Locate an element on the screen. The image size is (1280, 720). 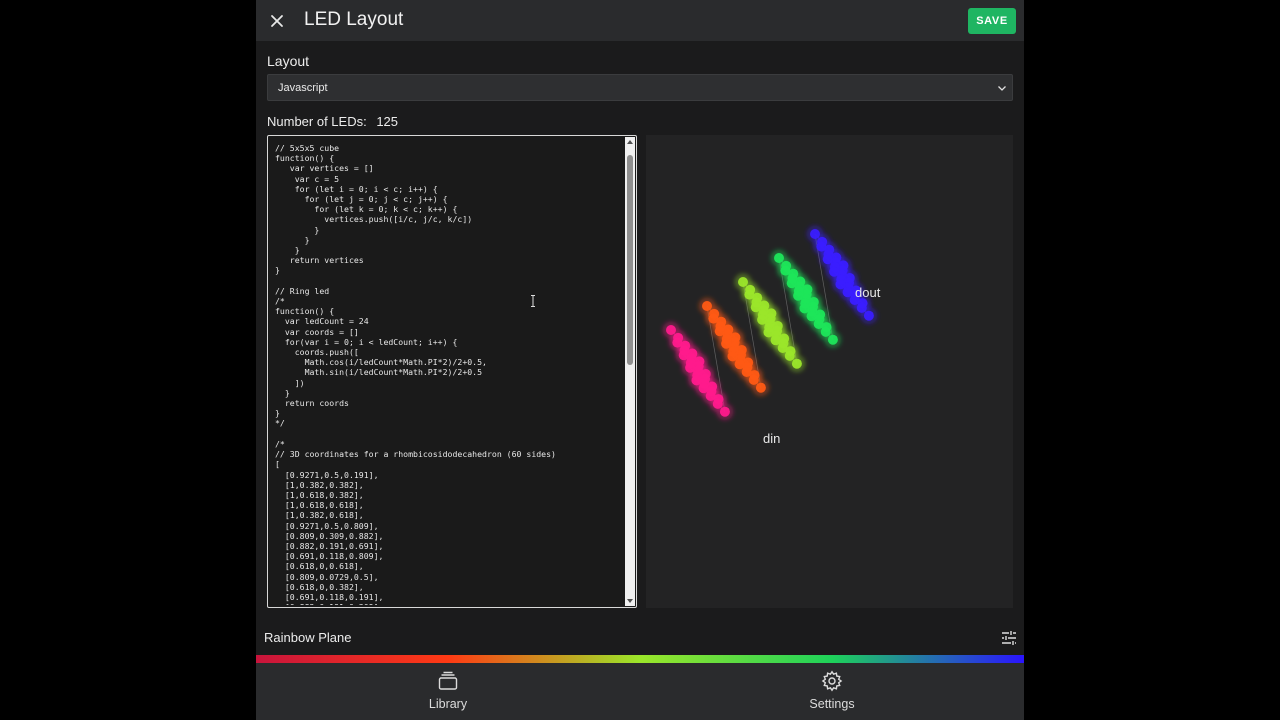
pattern-preview-strip is located at coordinates (640, 659).